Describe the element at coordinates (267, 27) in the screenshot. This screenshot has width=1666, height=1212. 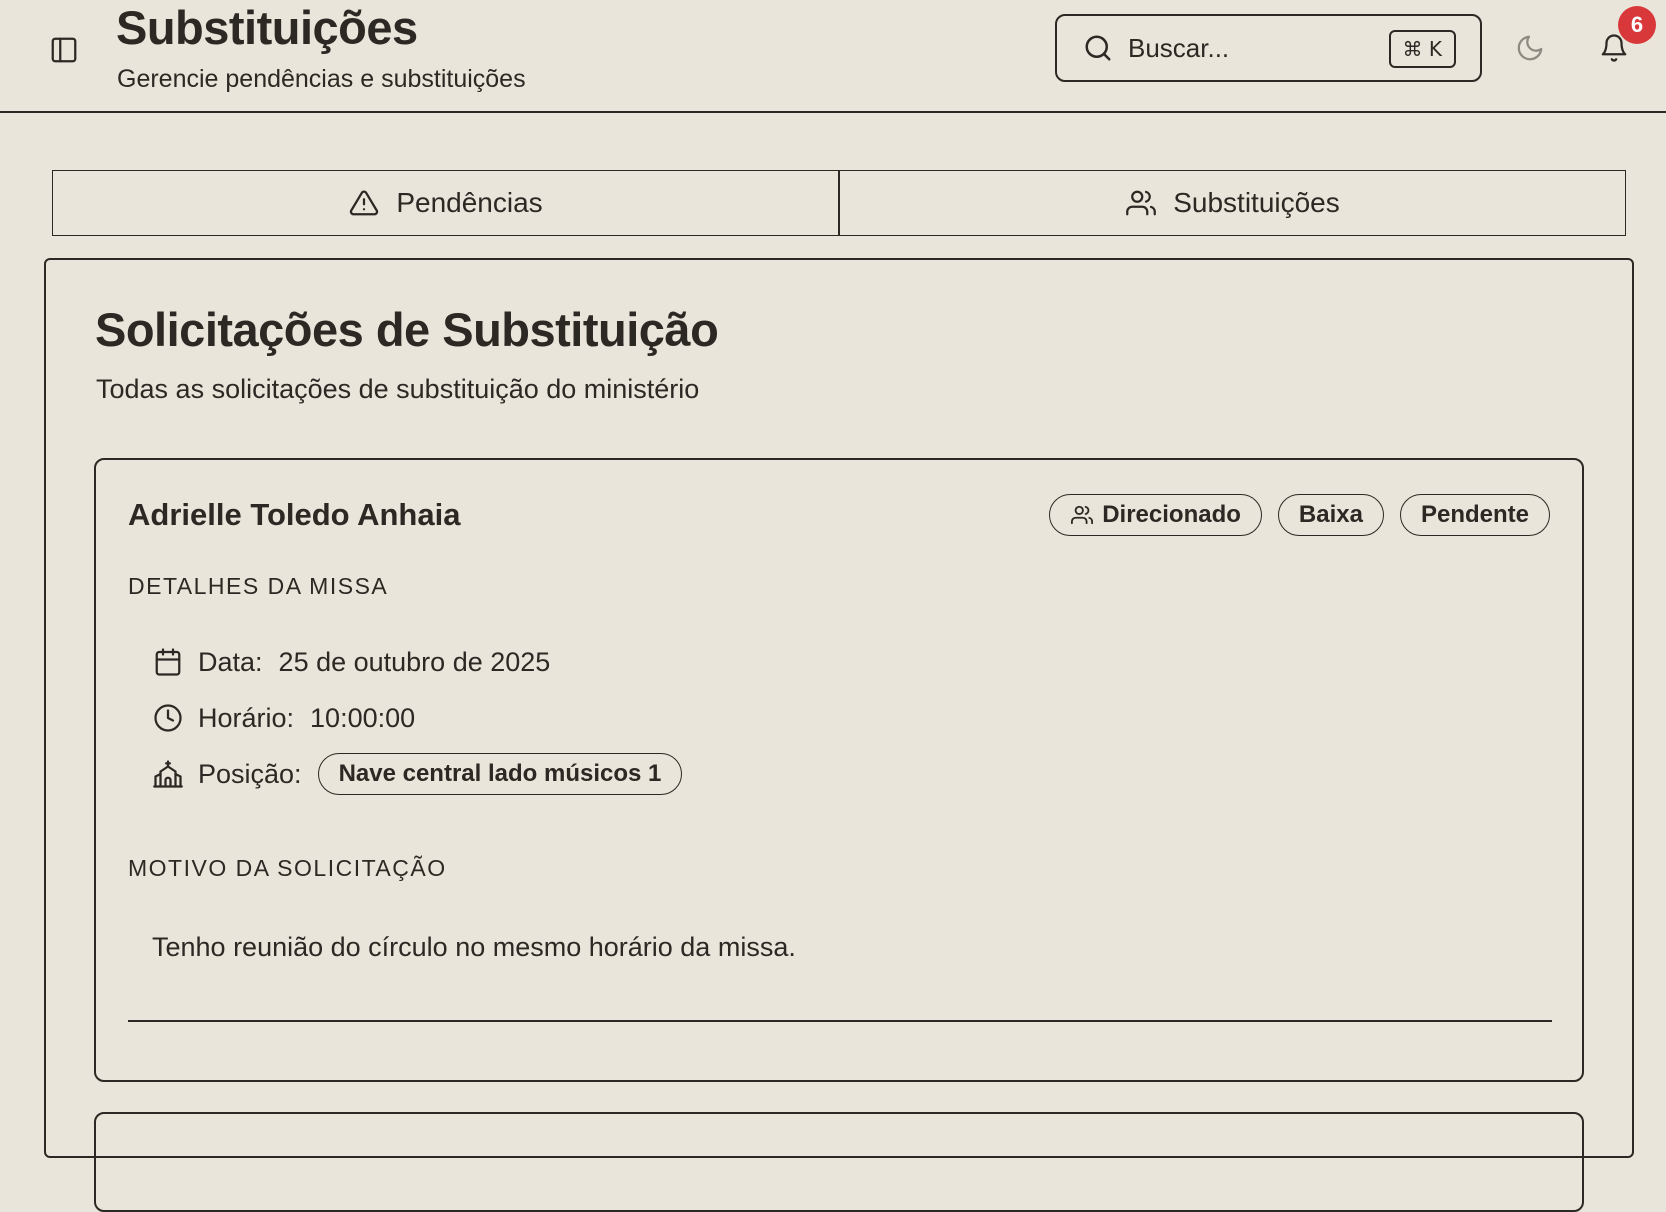
I see `page-title: Substituições` at that location.